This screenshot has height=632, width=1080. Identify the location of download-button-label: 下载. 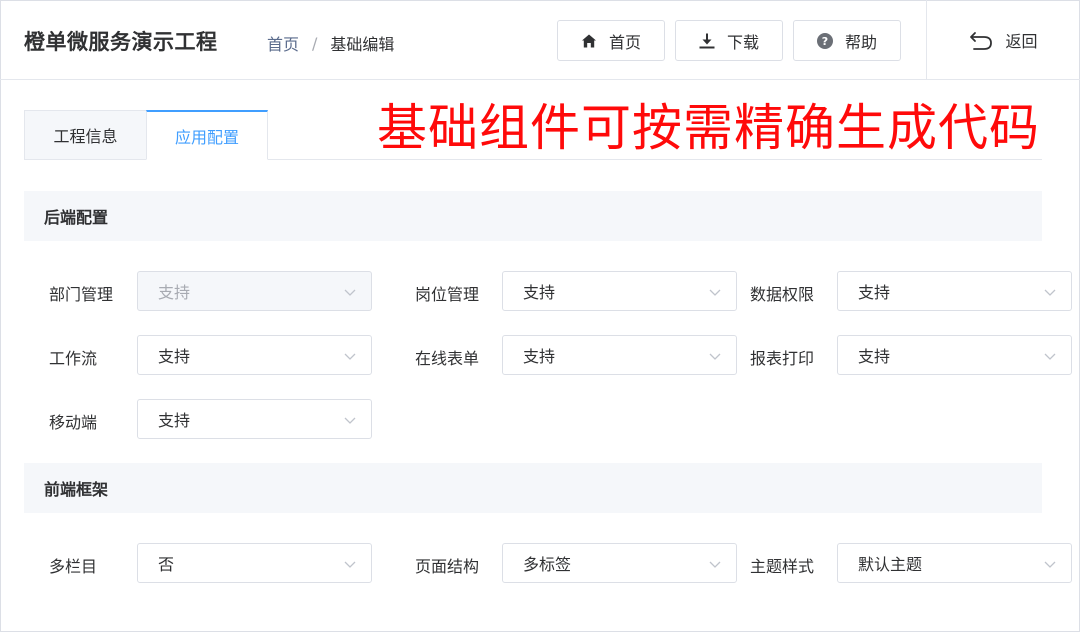
(742, 42).